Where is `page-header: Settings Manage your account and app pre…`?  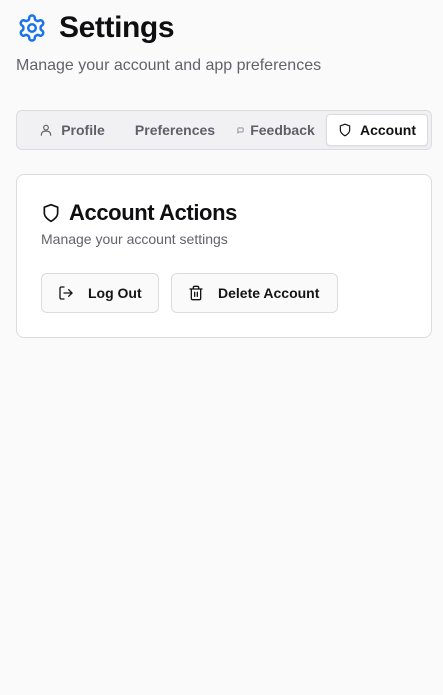
page-header: Settings Manage your account and app pre… is located at coordinates (224, 43).